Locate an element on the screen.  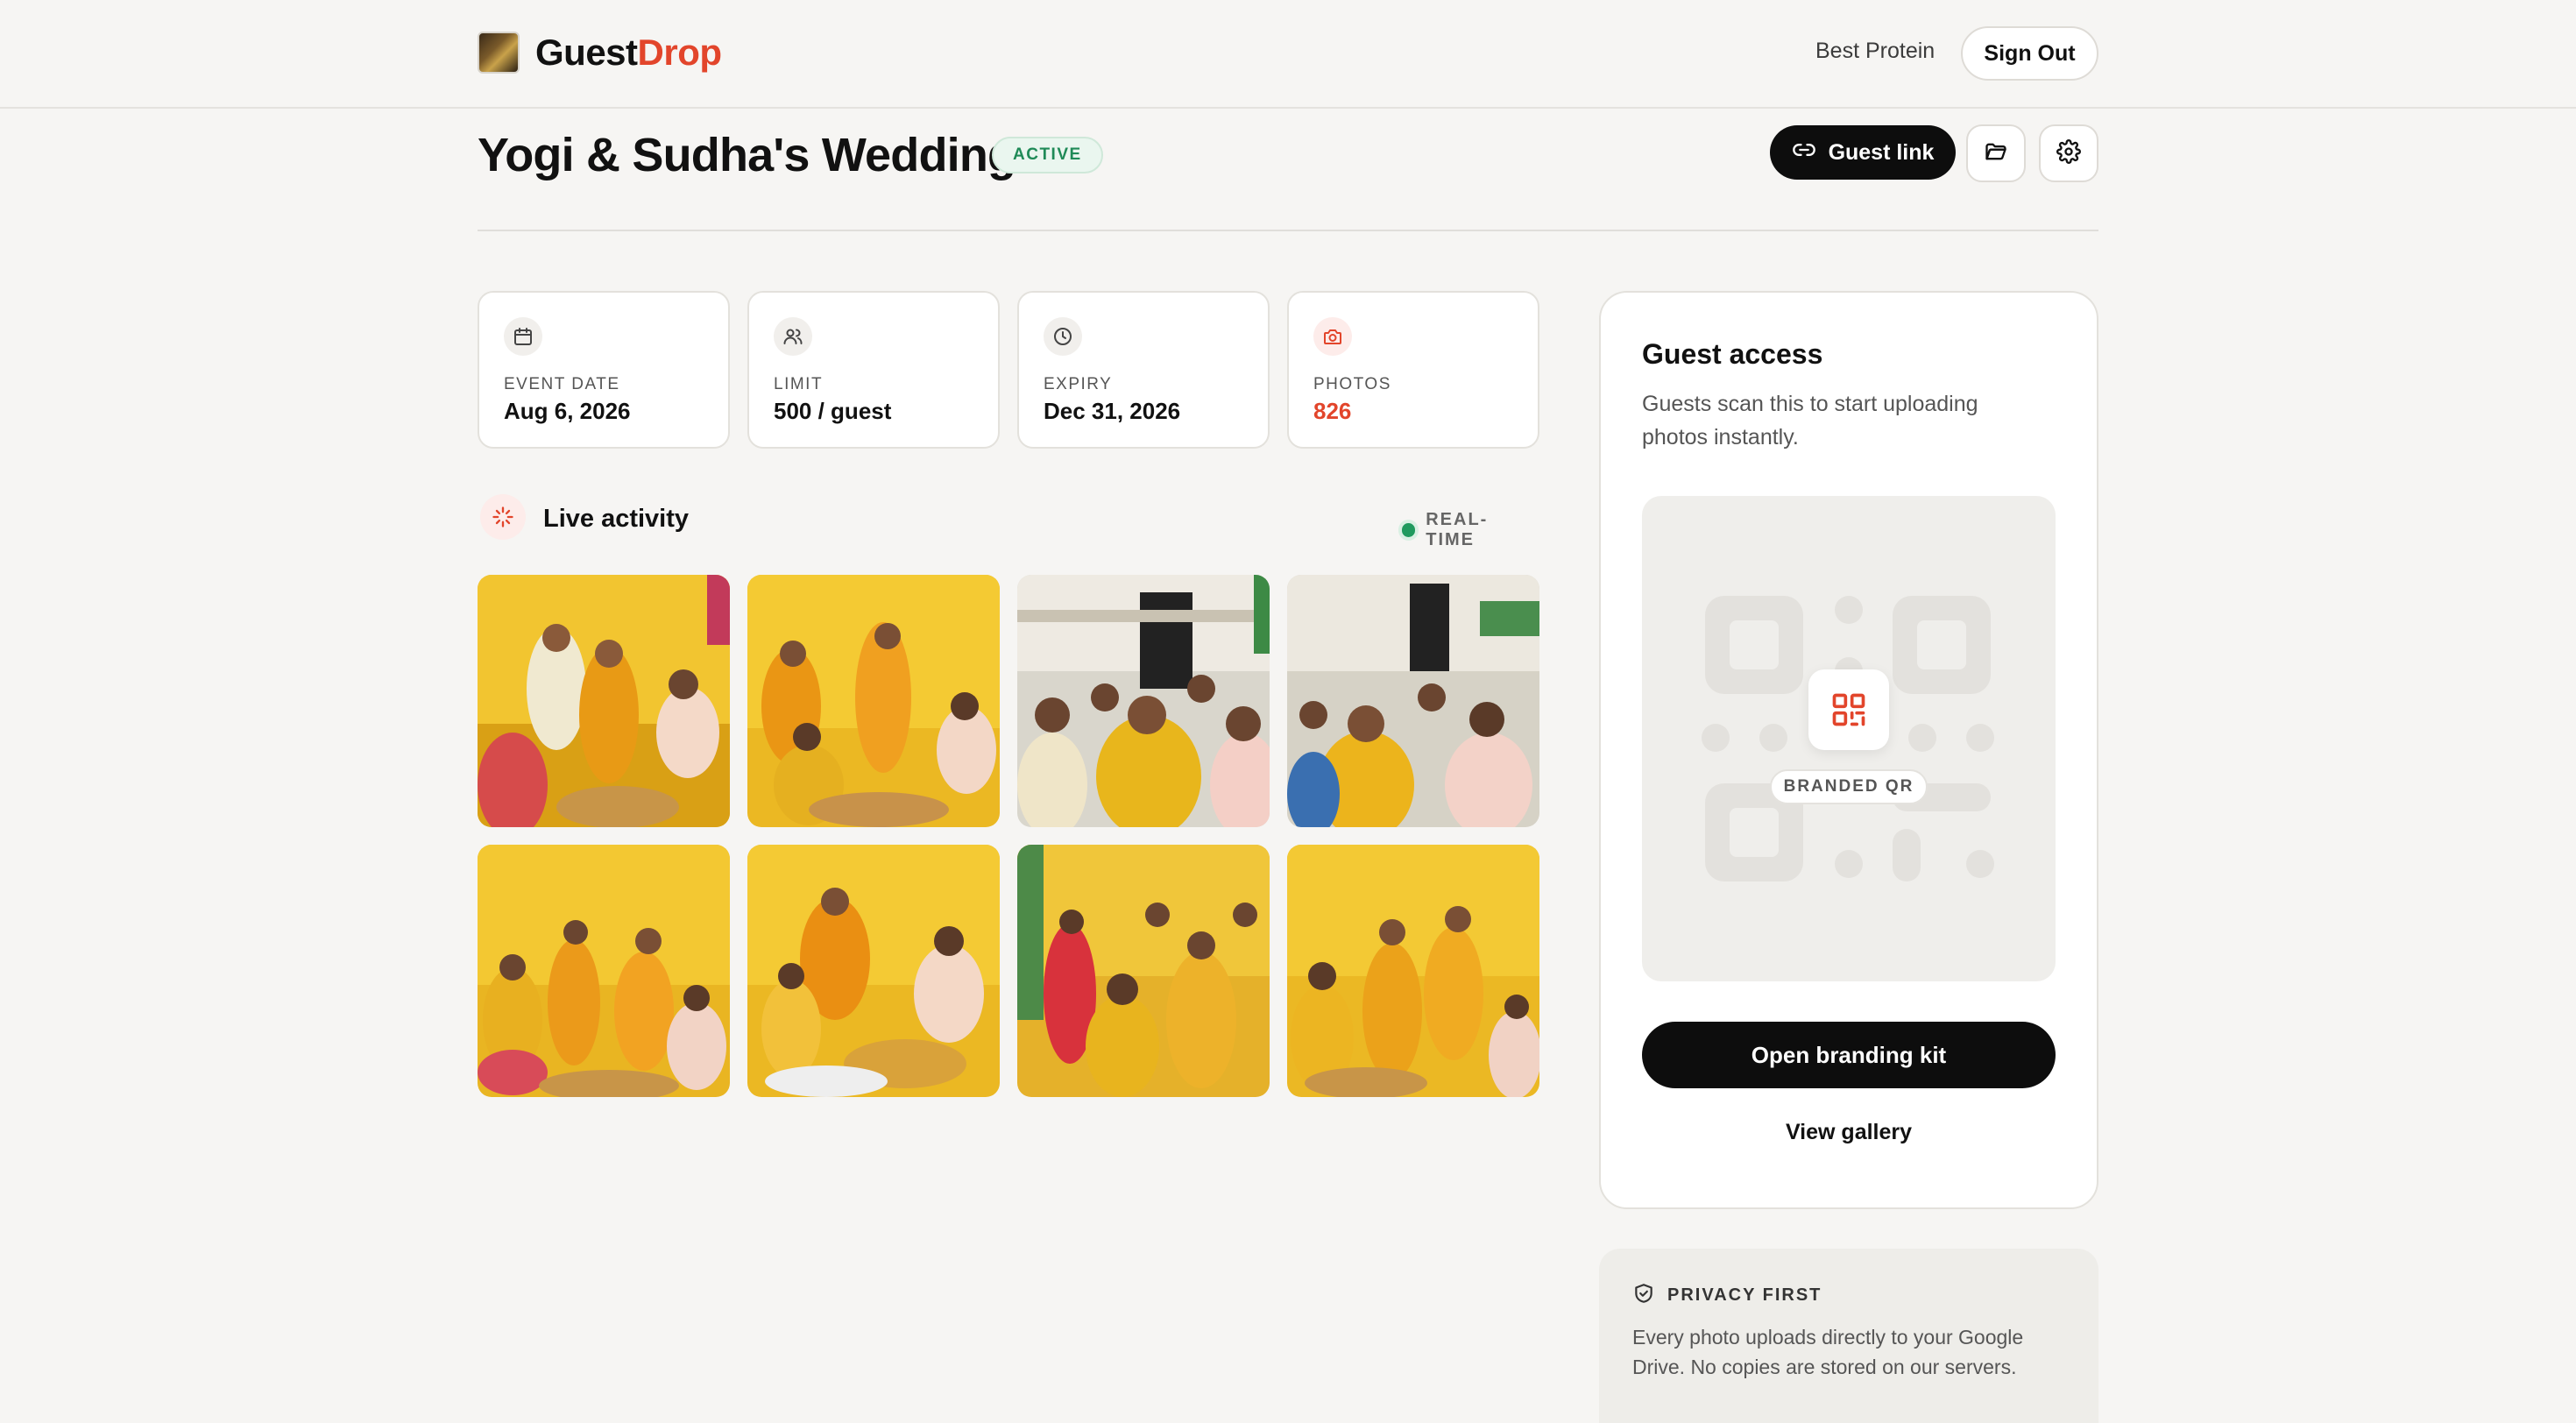
stat-value: 500 / guest is located at coordinates (833, 411).